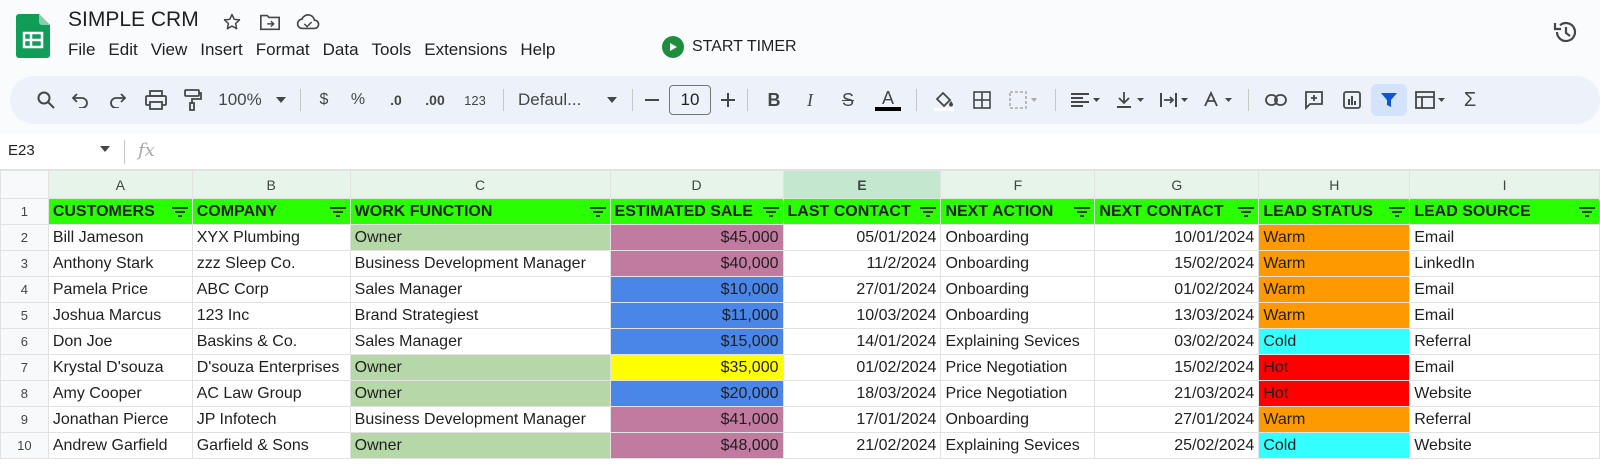  Describe the element at coordinates (729, 47) in the screenshot. I see `start-timer-button: START TIMER` at that location.